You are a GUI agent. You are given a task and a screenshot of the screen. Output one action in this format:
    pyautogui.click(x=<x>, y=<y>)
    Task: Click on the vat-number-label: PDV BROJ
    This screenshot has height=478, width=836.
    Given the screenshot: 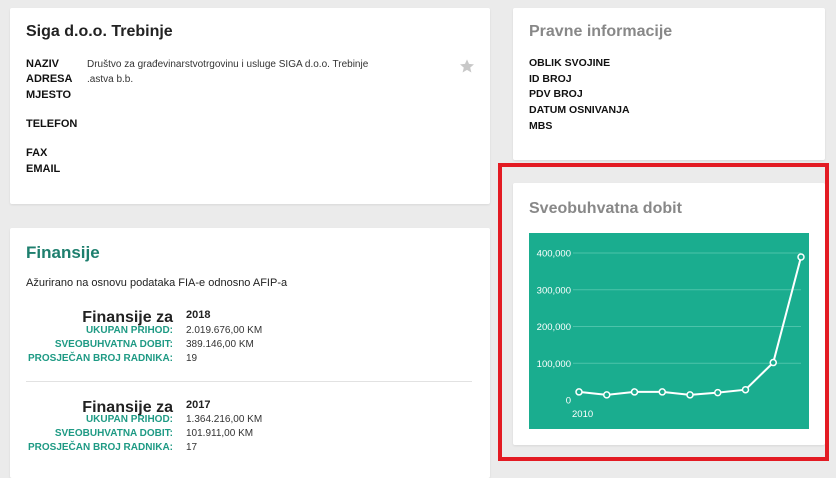 What is the action you would take?
    pyautogui.click(x=556, y=94)
    